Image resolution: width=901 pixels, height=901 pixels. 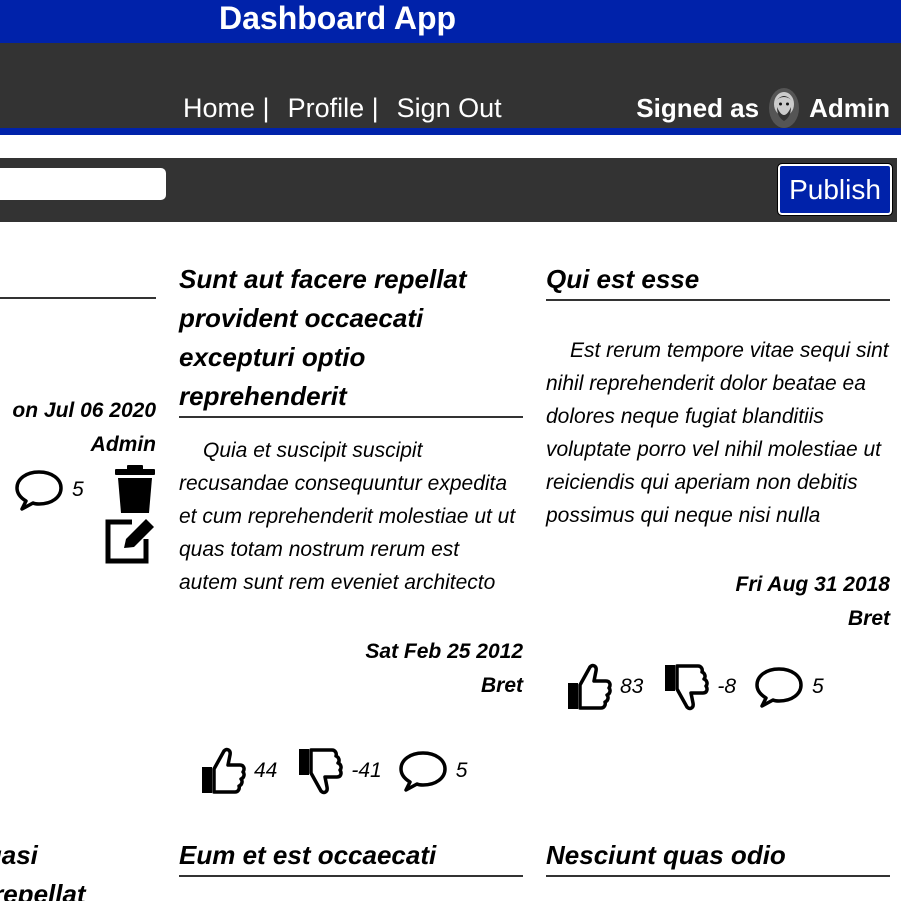 What do you see at coordinates (698, 107) in the screenshot?
I see `signed-as-label: Signed as` at bounding box center [698, 107].